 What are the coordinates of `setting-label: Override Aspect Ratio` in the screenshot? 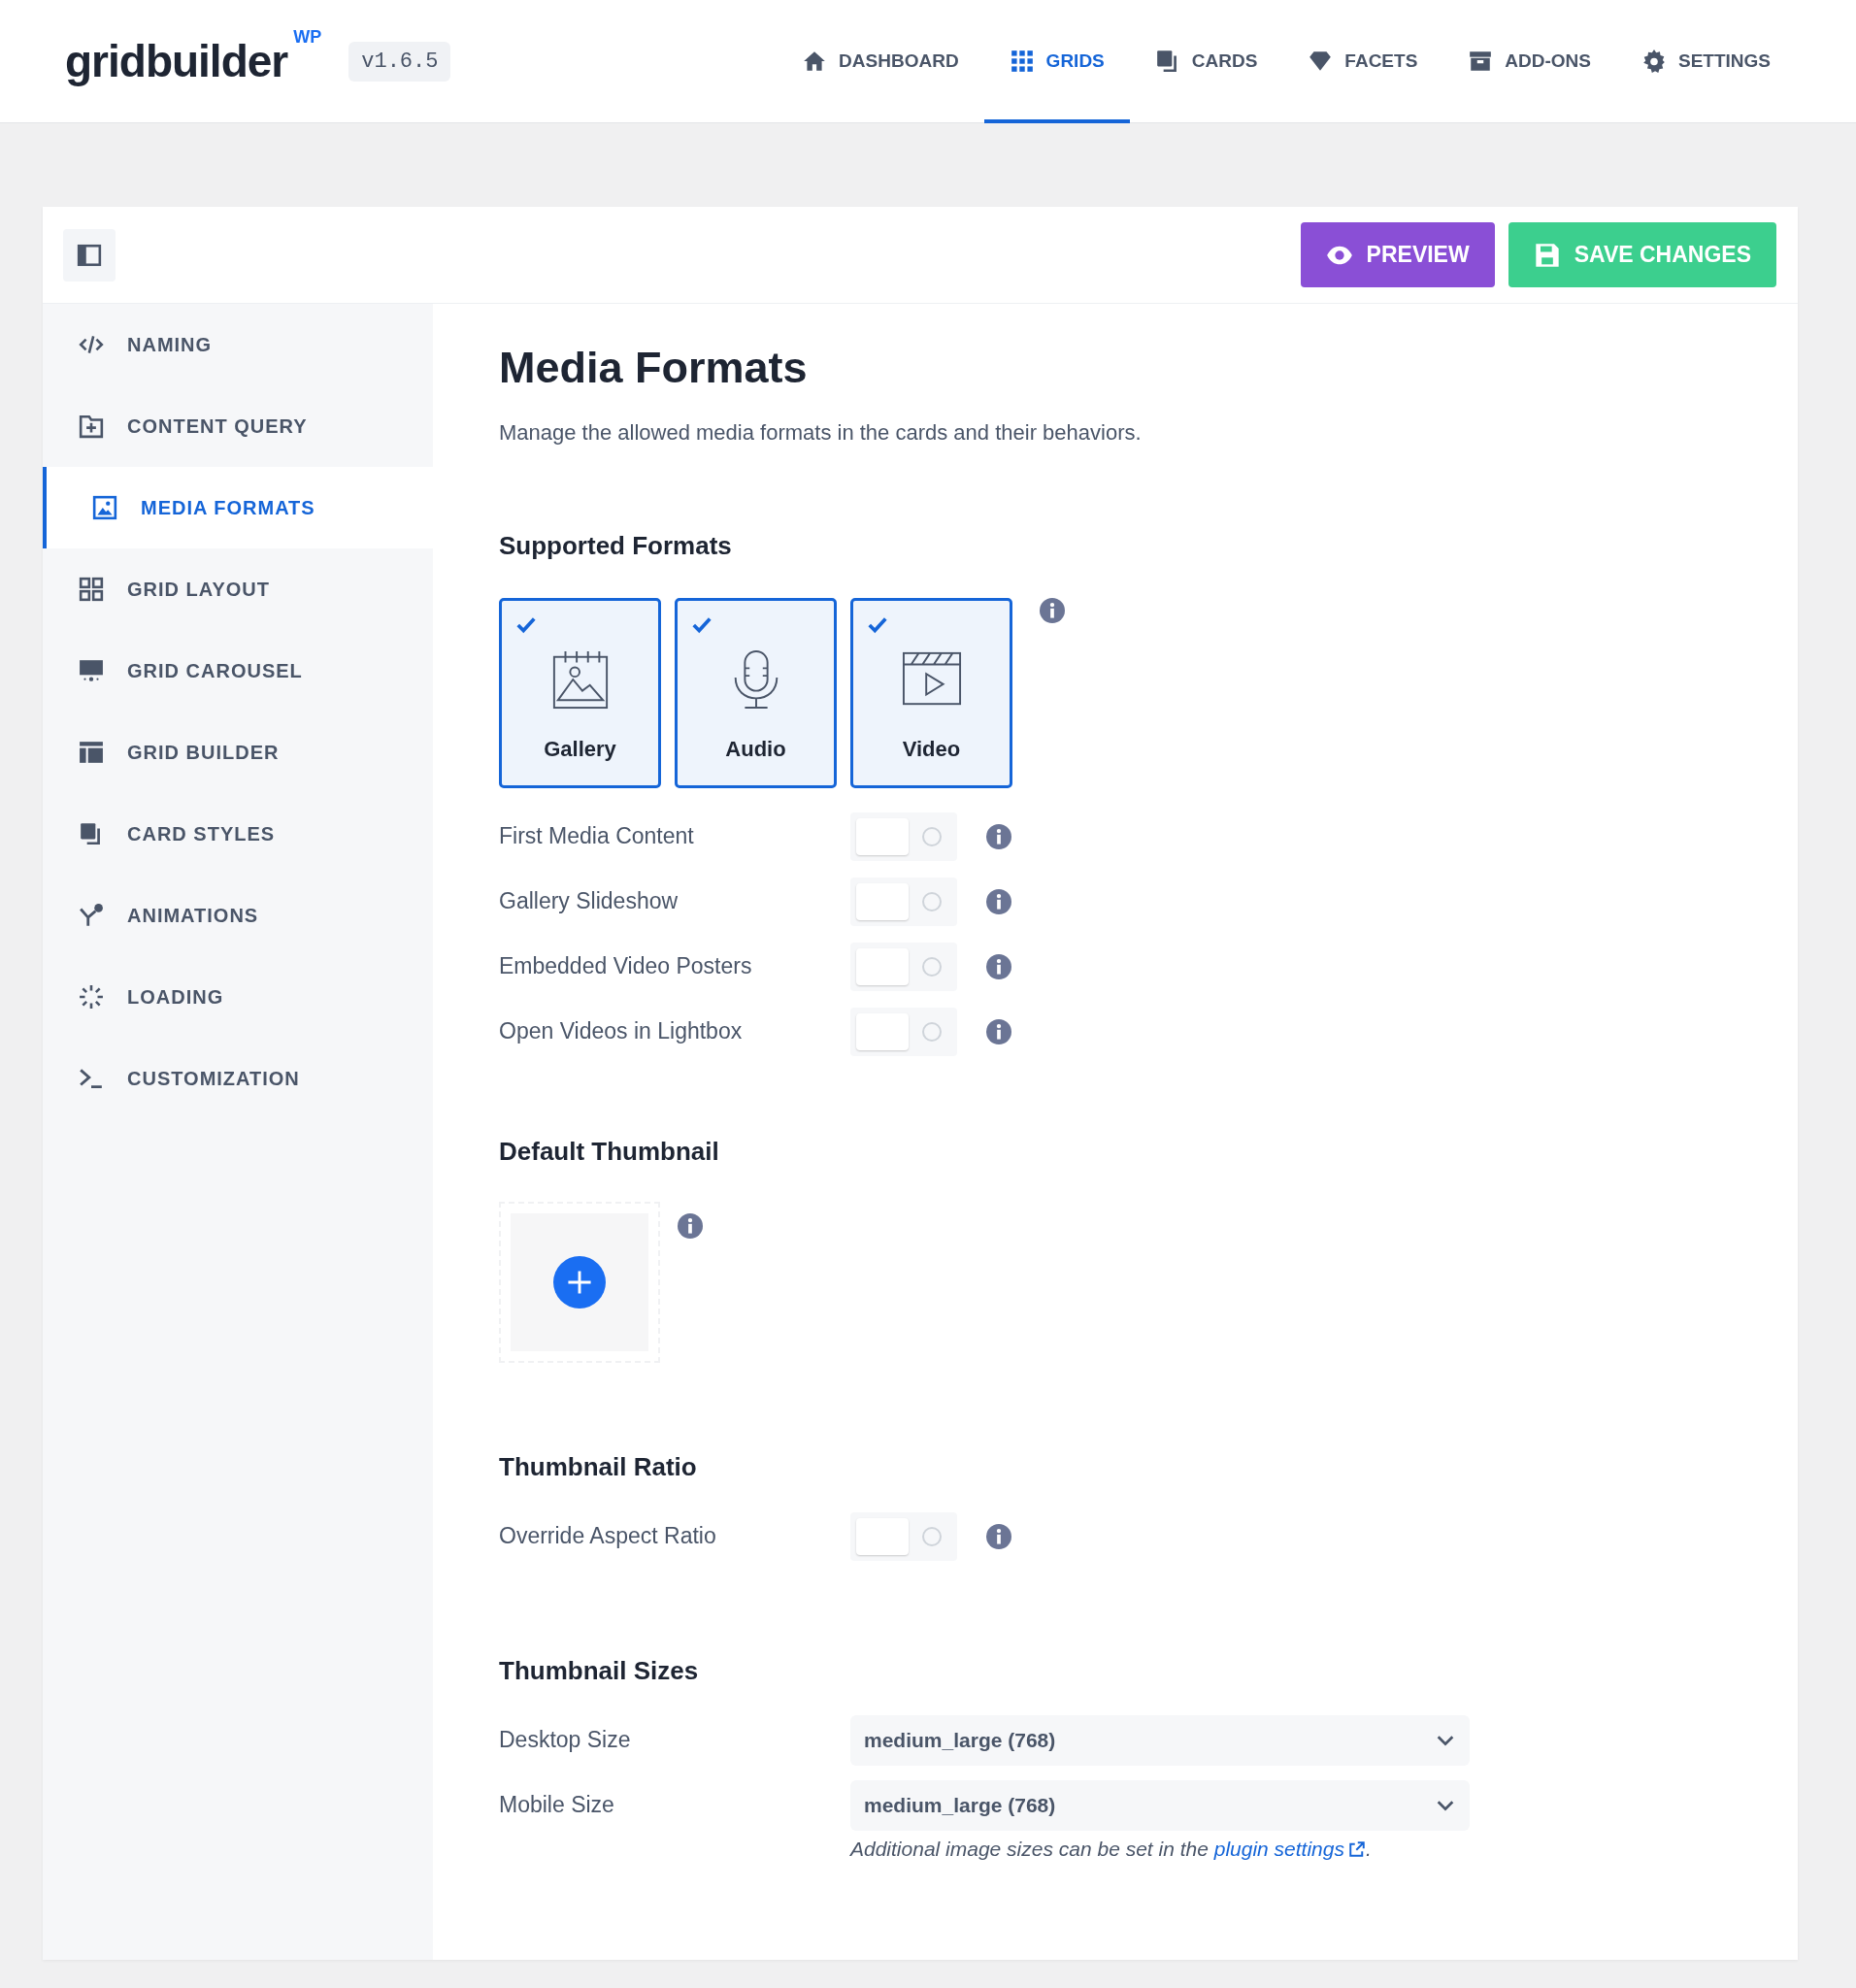 It's located at (608, 1536).